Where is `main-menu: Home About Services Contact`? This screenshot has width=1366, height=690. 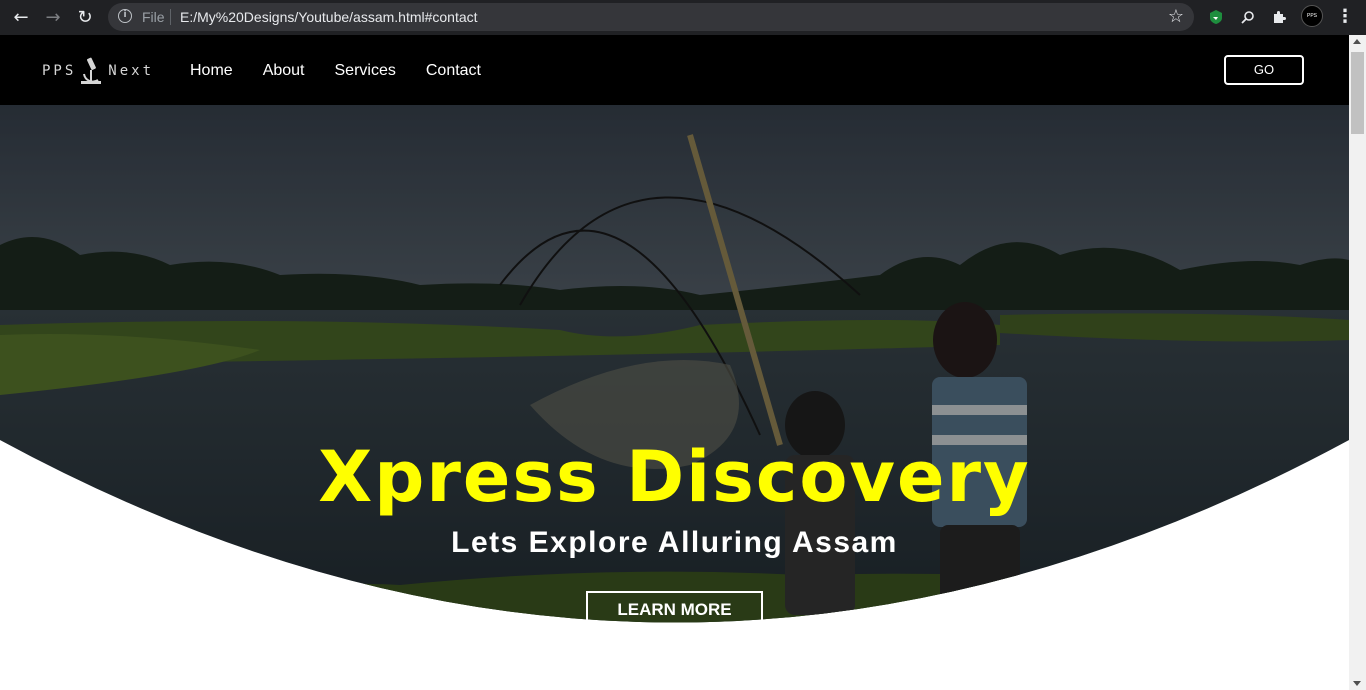 main-menu: Home About Services Contact is located at coordinates (350, 71).